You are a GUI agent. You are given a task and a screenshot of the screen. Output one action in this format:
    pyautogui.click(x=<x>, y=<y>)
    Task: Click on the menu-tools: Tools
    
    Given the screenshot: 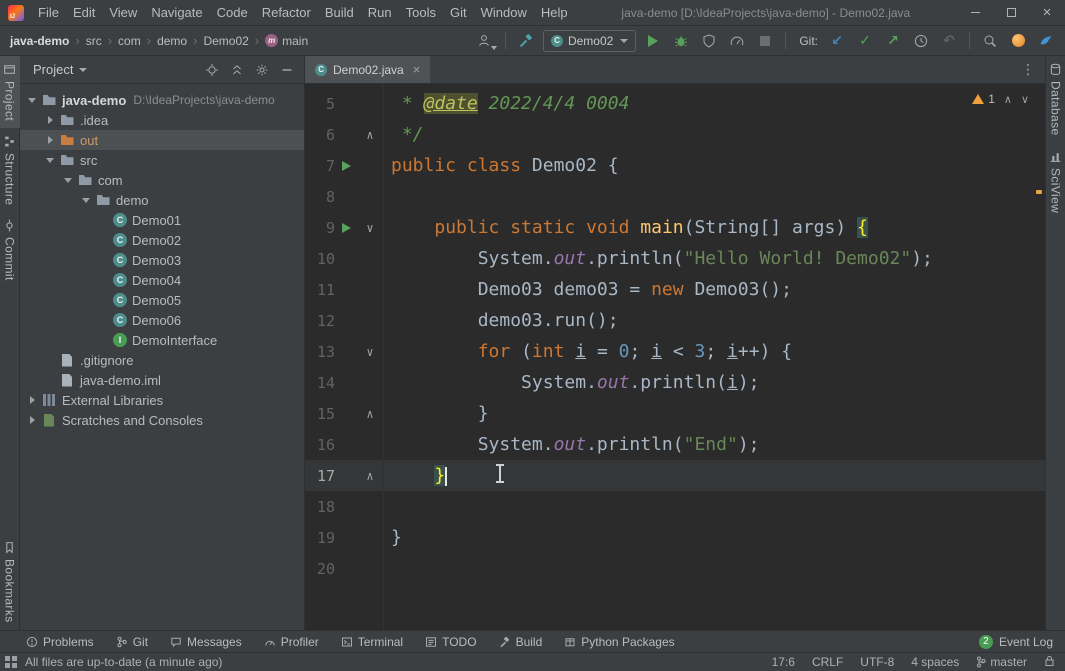 What is the action you would take?
    pyautogui.click(x=421, y=12)
    